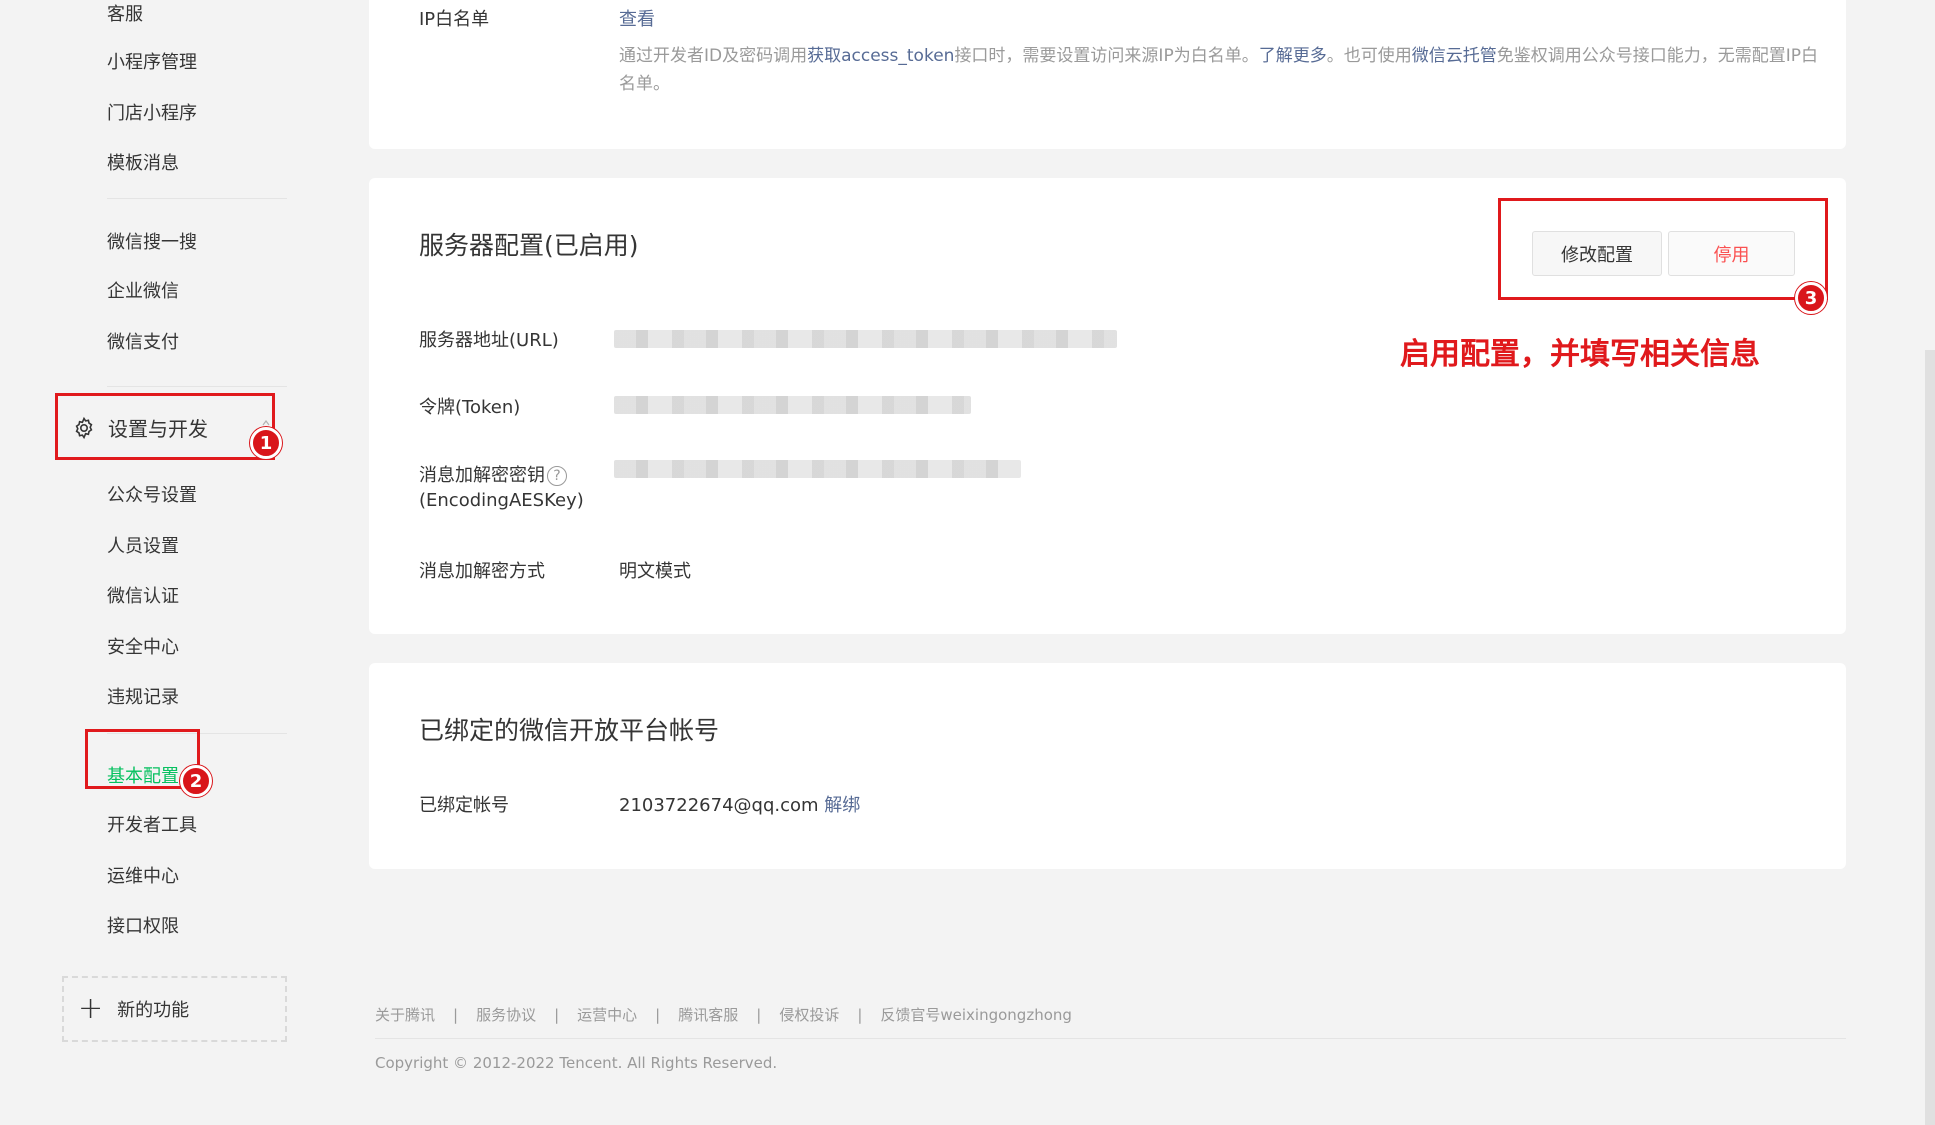 Image resolution: width=1935 pixels, height=1125 pixels. What do you see at coordinates (637, 18) in the screenshot?
I see `ip-whitelist-view-link: 查看` at bounding box center [637, 18].